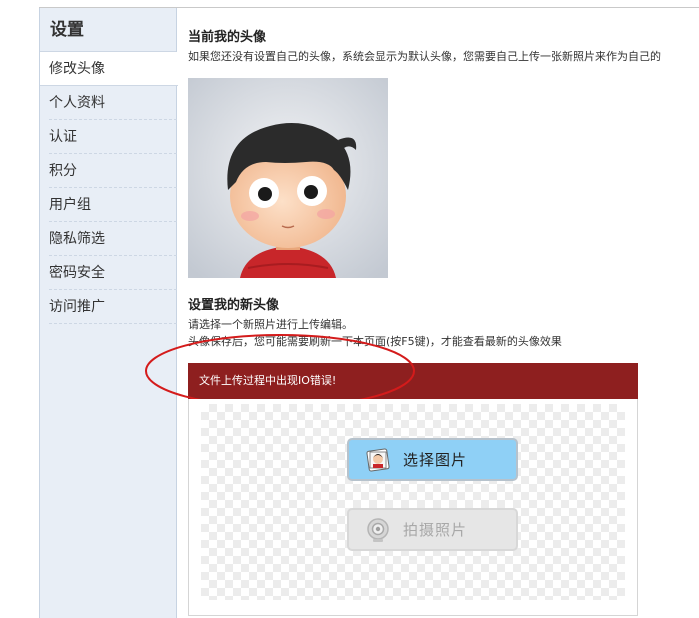  What do you see at coordinates (113, 137) in the screenshot?
I see `sidebar-item-verification: 认证` at bounding box center [113, 137].